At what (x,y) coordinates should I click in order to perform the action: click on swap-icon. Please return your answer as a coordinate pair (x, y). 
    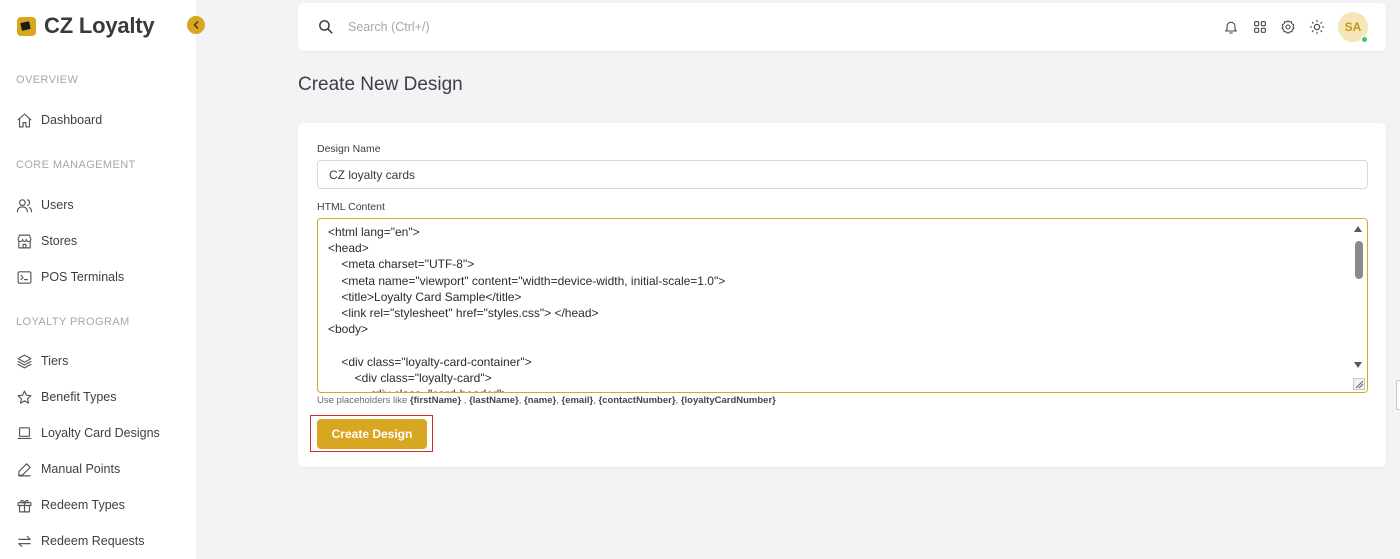
    Looking at the image, I should click on (24, 541).